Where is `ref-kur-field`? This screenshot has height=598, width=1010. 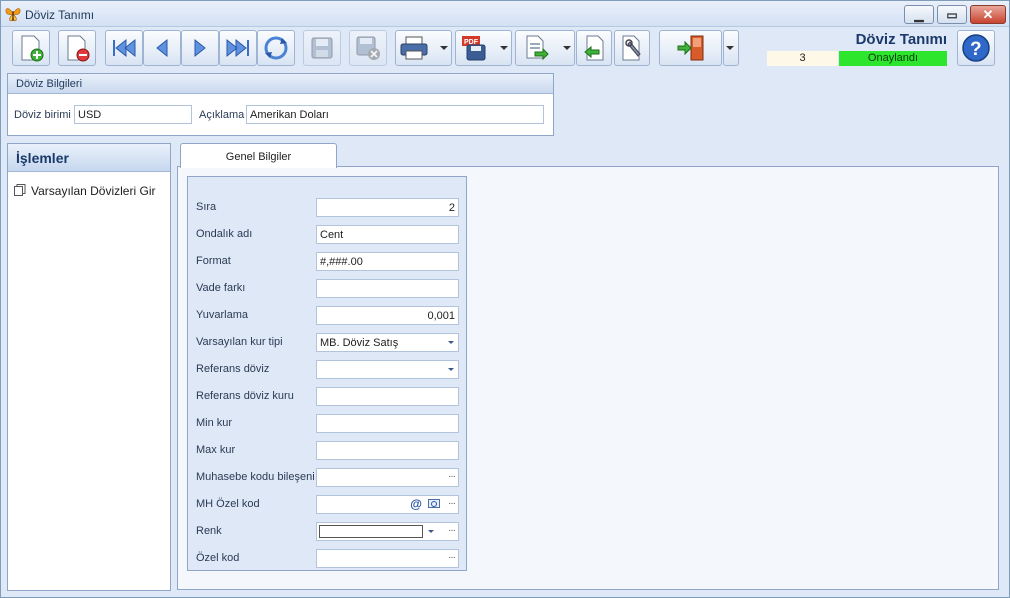 ref-kur-field is located at coordinates (387, 396).